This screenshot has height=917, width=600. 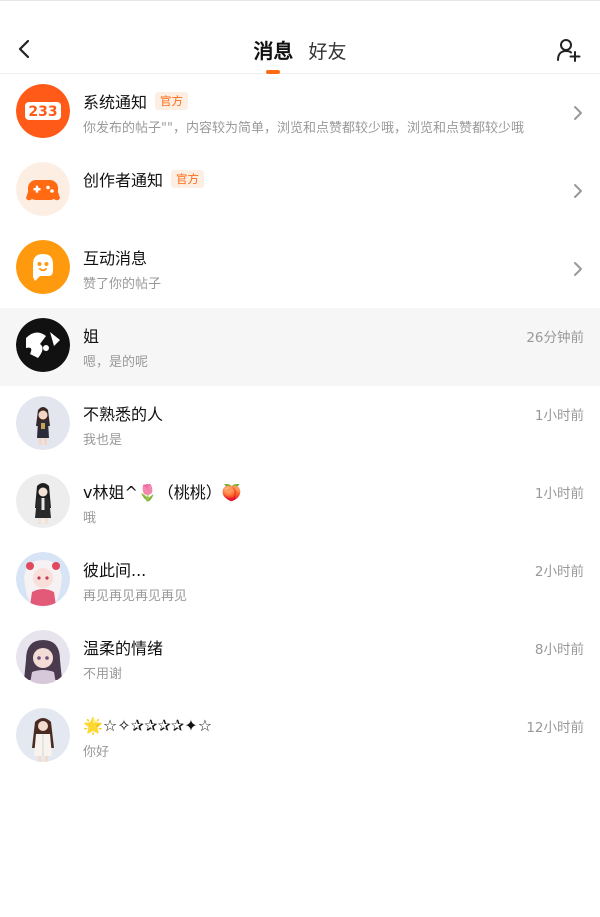 What do you see at coordinates (96, 752) in the screenshot?
I see `last-message: 你好` at bounding box center [96, 752].